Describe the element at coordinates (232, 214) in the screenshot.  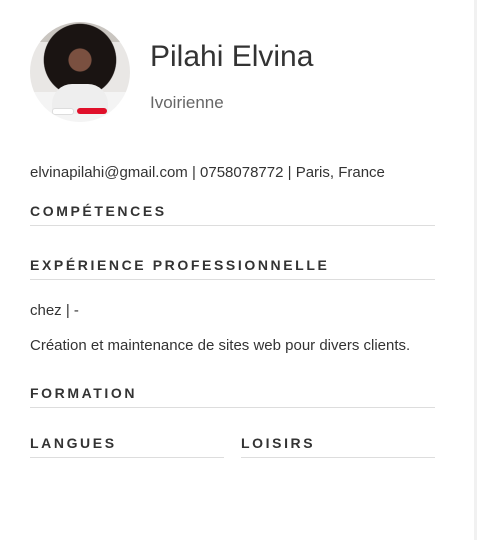
I see `section-heading-skills: COMPÉTENCES` at that location.